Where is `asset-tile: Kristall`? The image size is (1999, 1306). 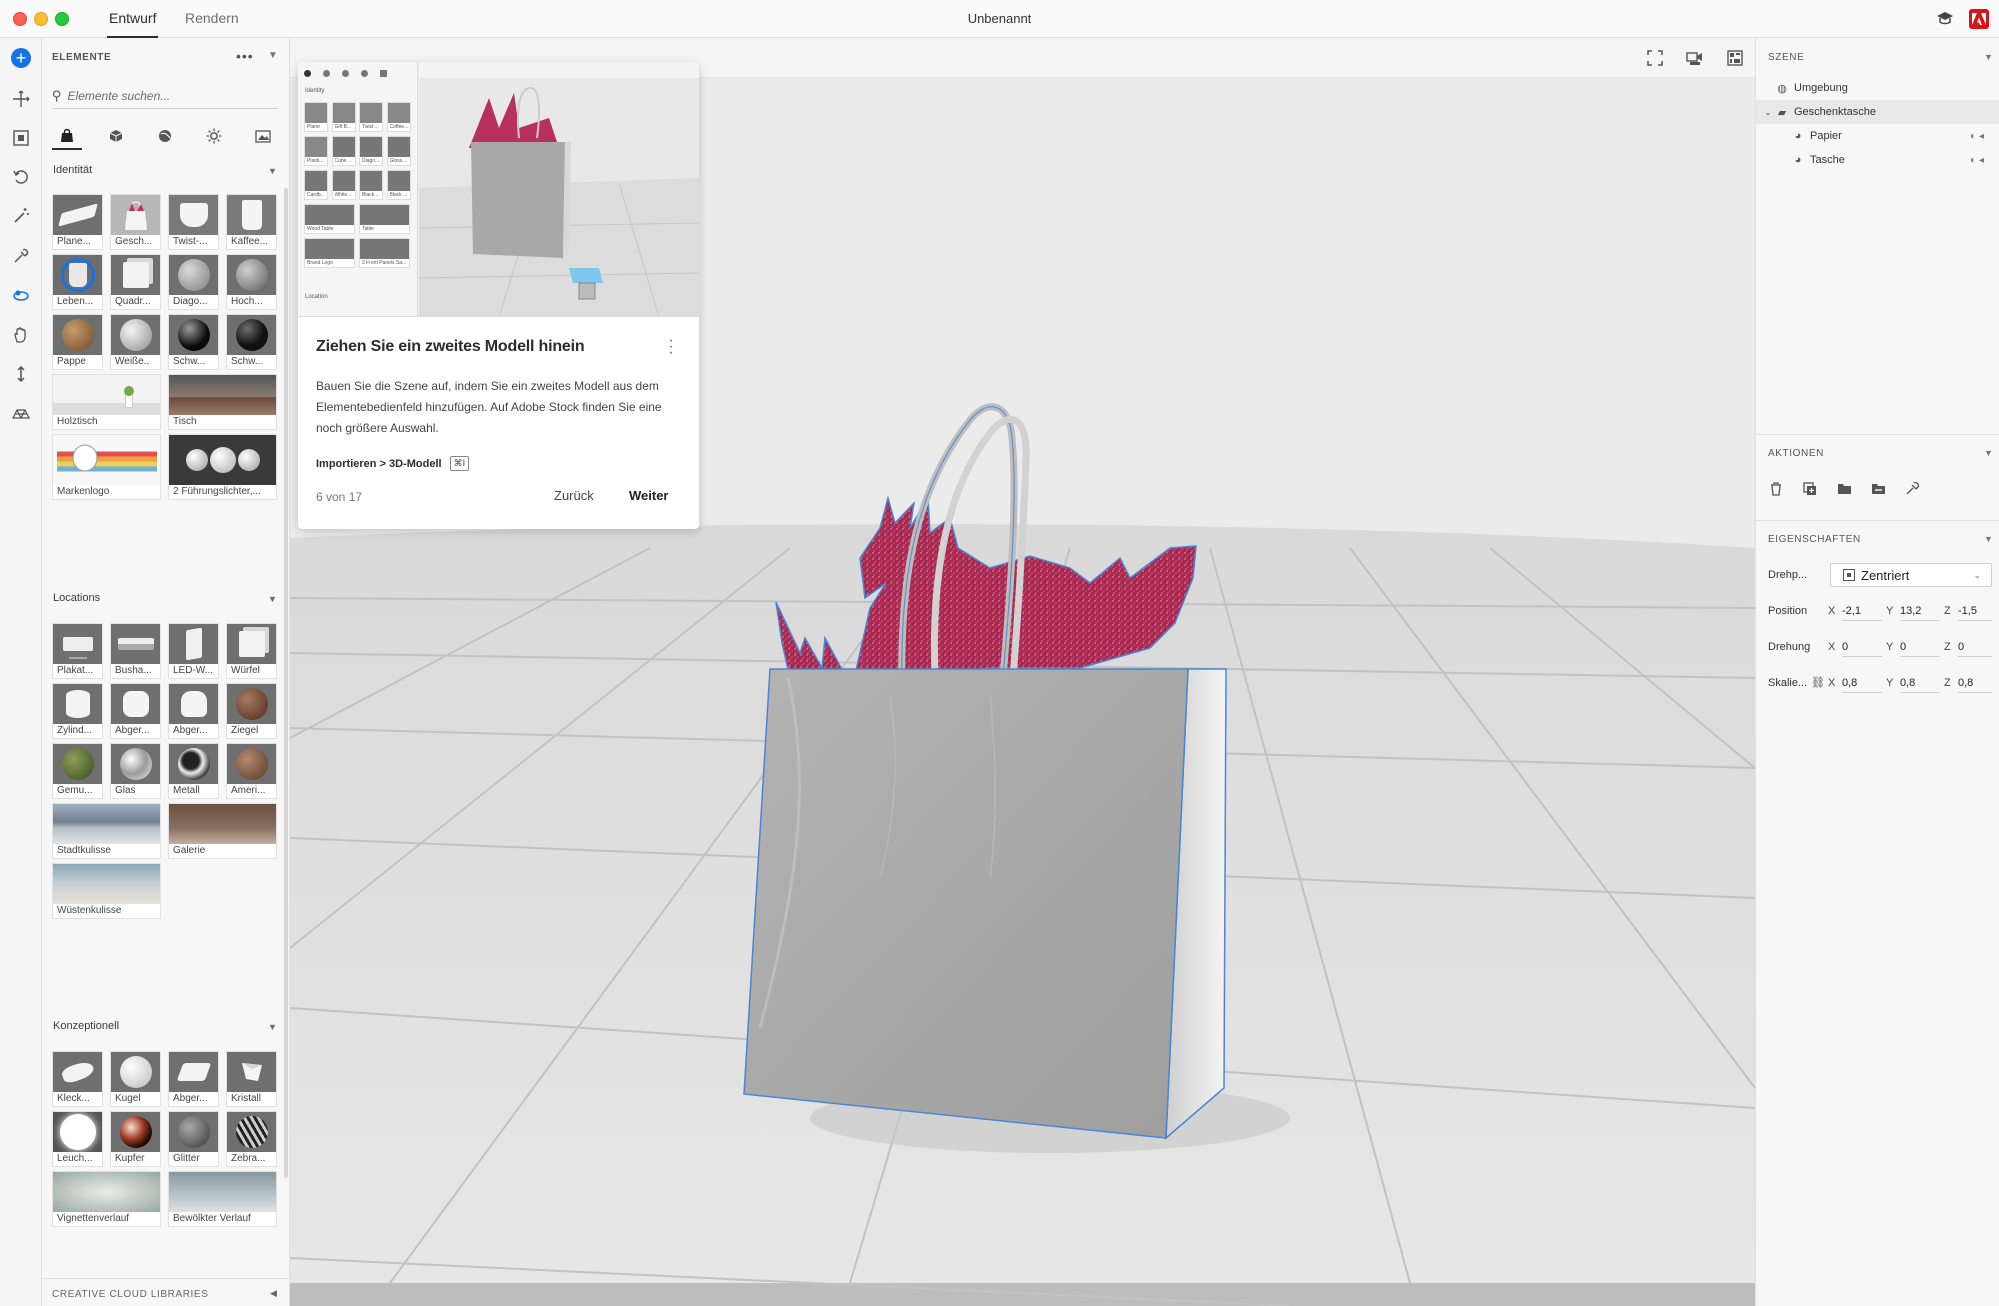
asset-tile: Kristall is located at coordinates (251, 1079).